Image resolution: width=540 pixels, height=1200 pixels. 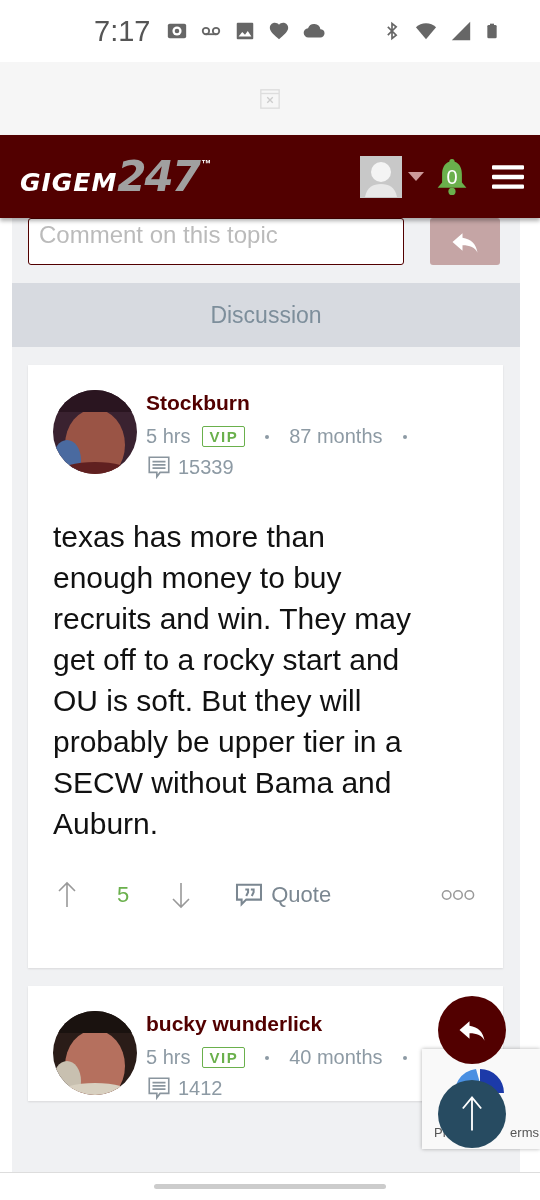 What do you see at coordinates (336, 436) in the screenshot?
I see `member-tenure: 87 months` at bounding box center [336, 436].